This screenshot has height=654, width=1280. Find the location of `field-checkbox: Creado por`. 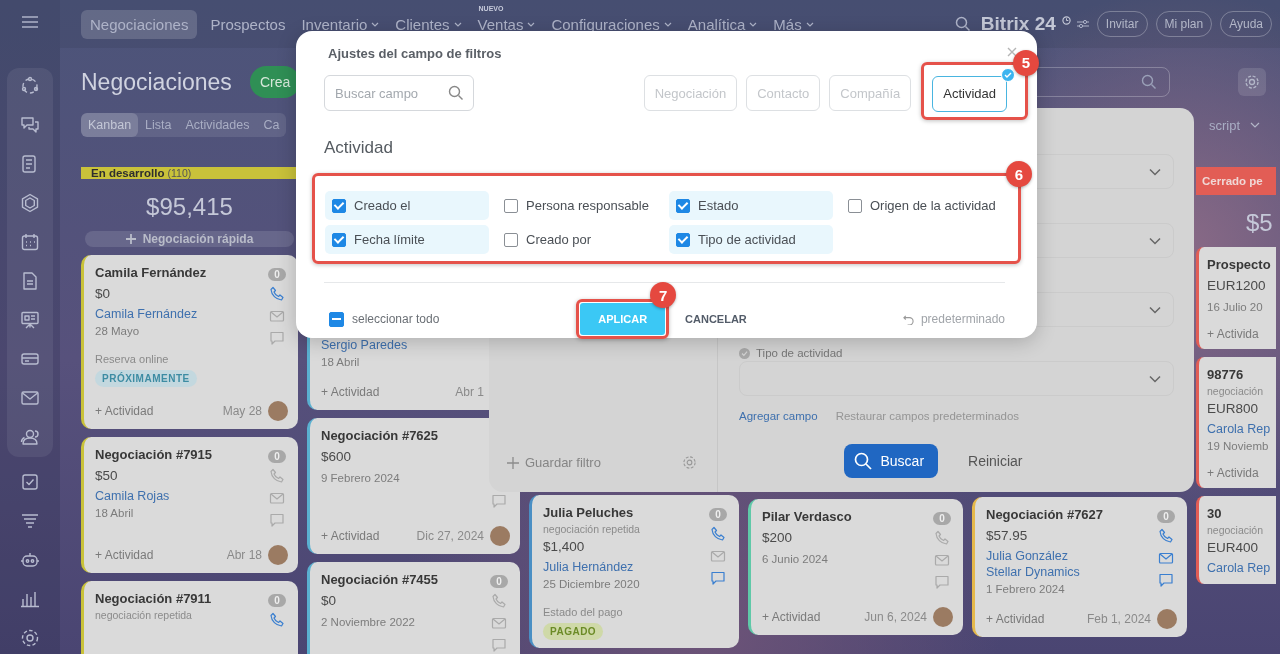

field-checkbox: Creado por is located at coordinates (579, 239).